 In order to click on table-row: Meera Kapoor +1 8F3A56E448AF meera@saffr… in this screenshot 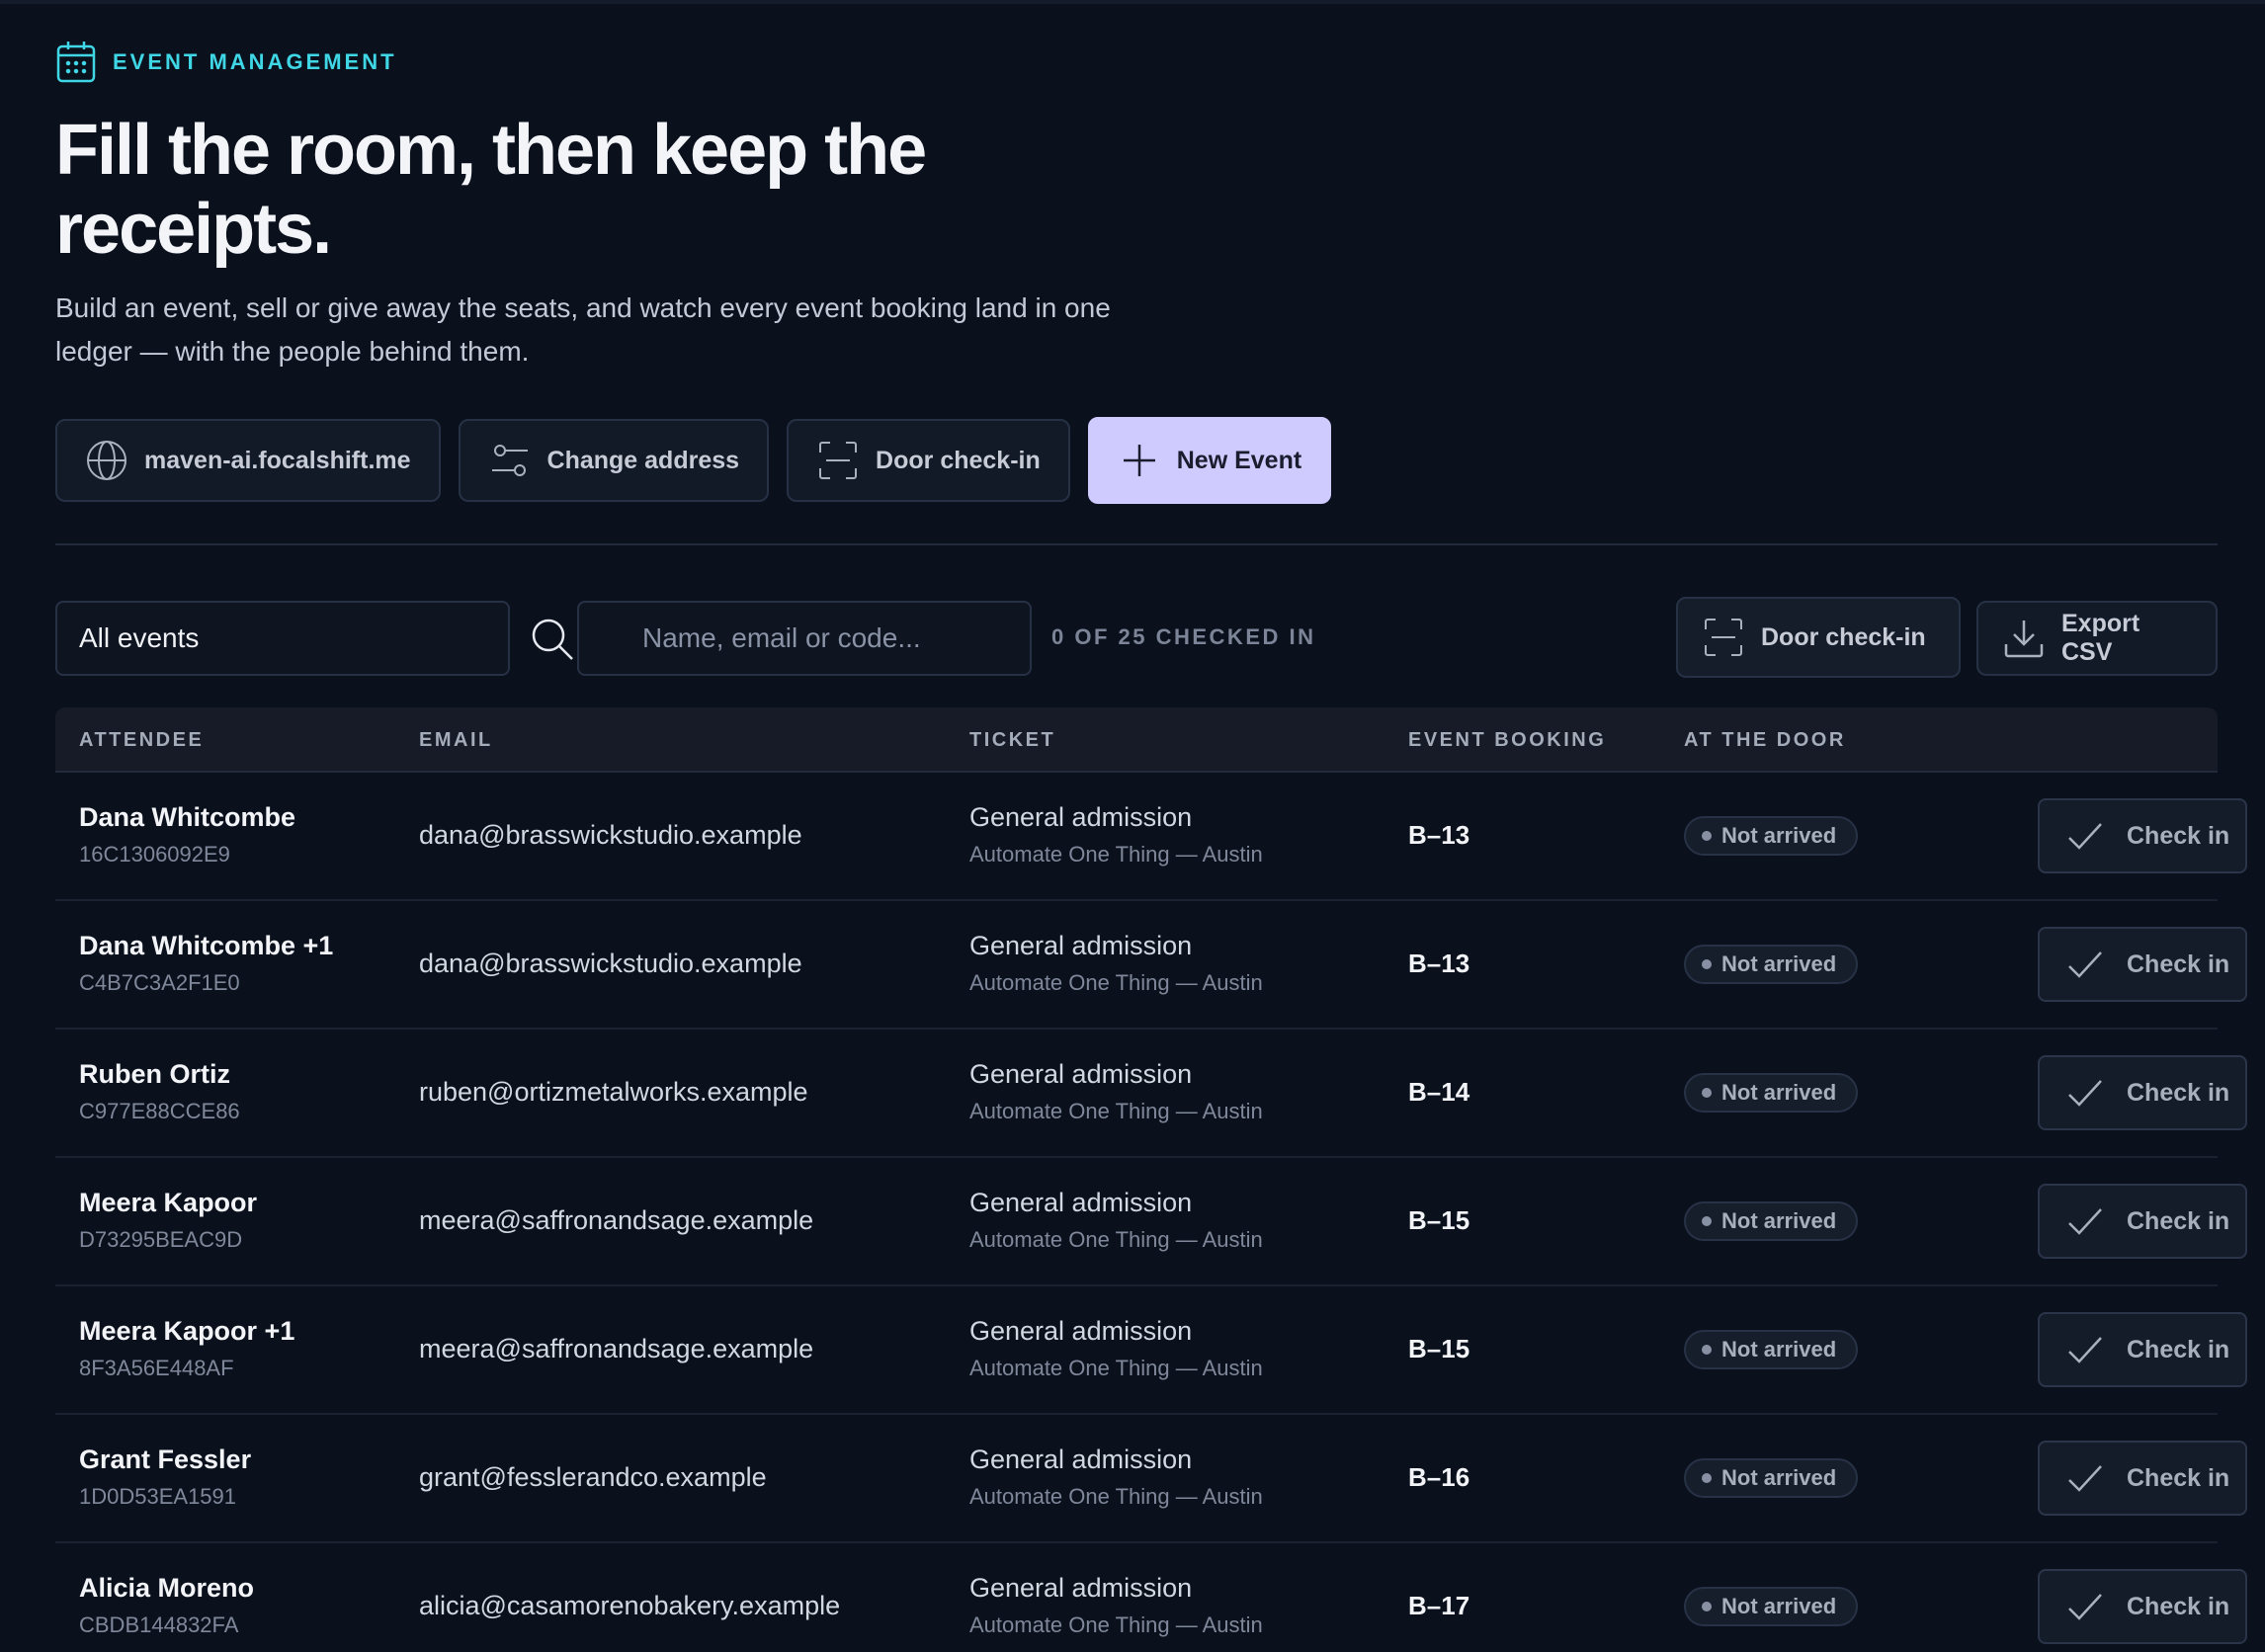, I will do `click(1151, 1350)`.